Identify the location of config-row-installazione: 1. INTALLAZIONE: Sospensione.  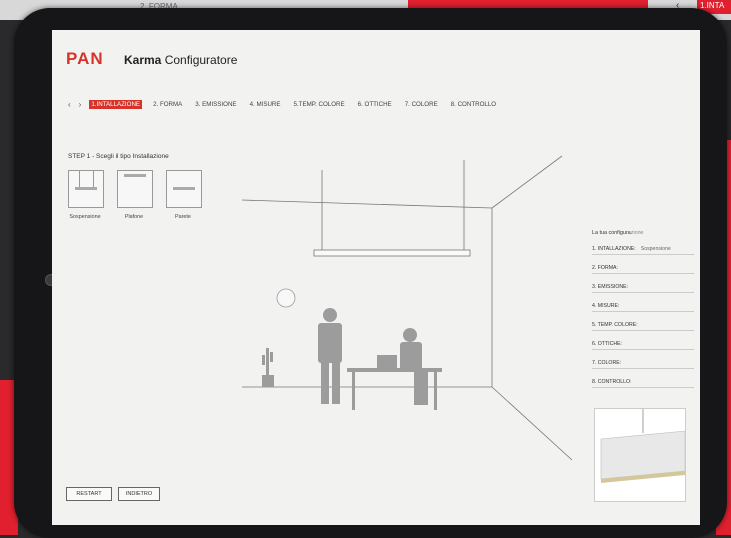
(643, 250).